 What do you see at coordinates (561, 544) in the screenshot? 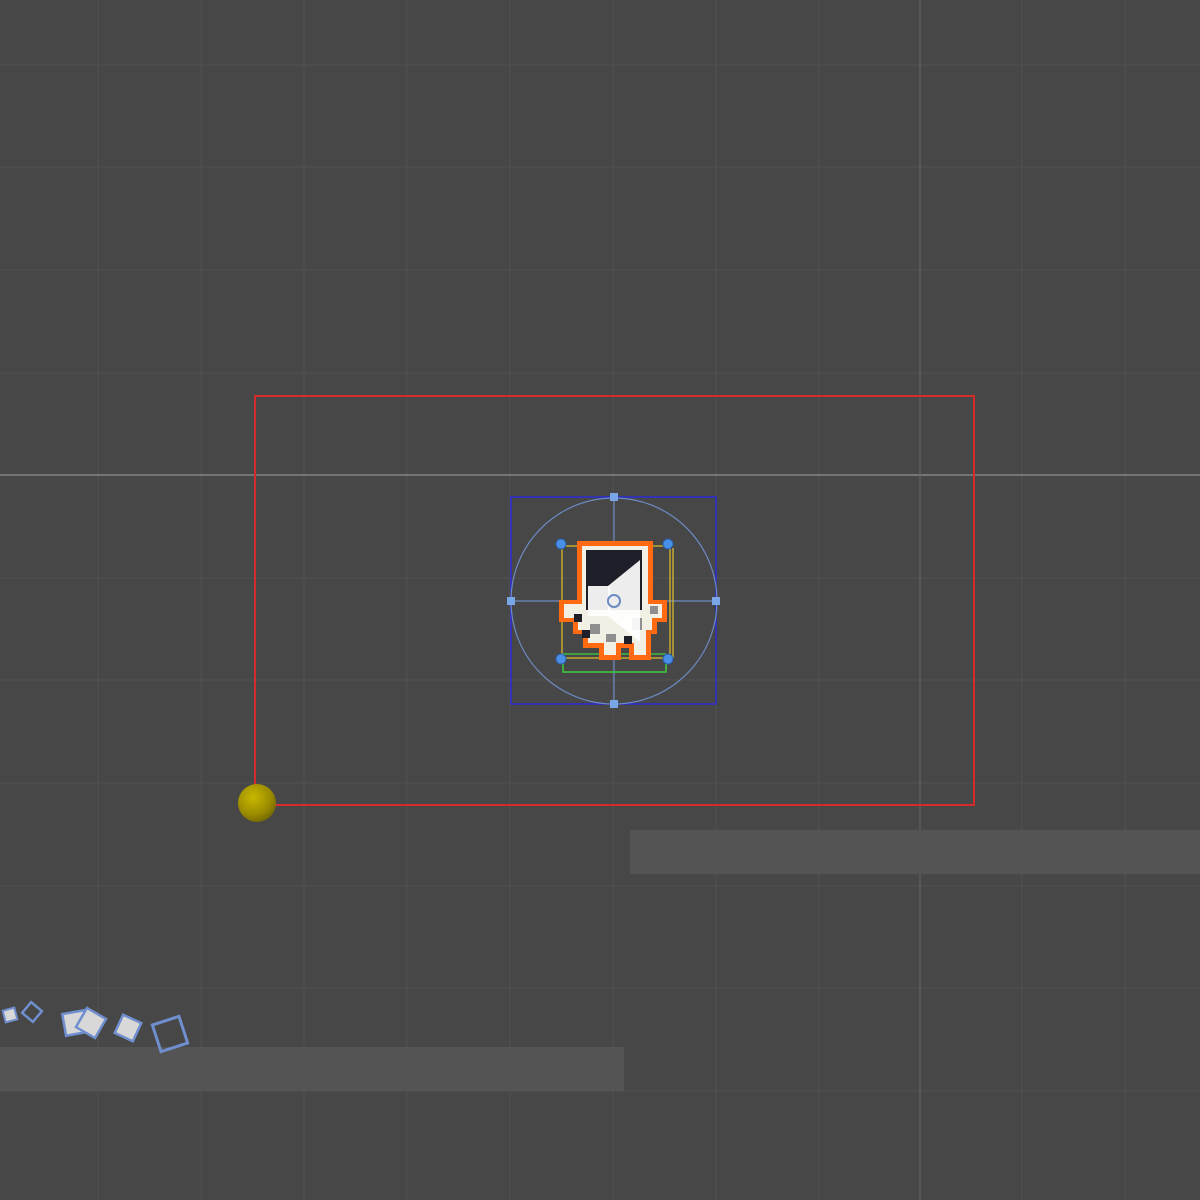
I see `corner-handle-top-left` at bounding box center [561, 544].